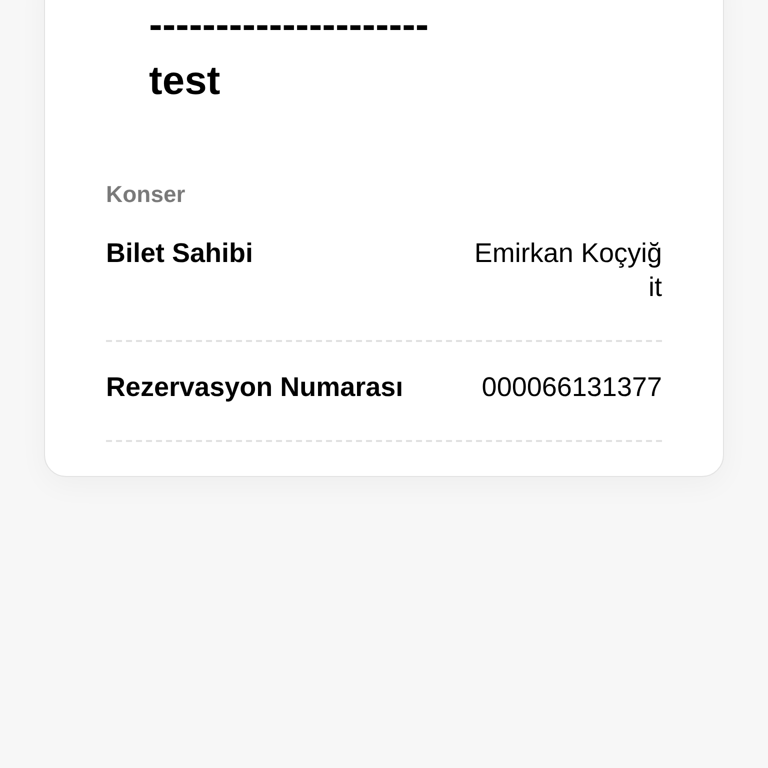 This screenshot has width=768, height=768. What do you see at coordinates (572, 387) in the screenshot?
I see `field-value: 000066131377` at bounding box center [572, 387].